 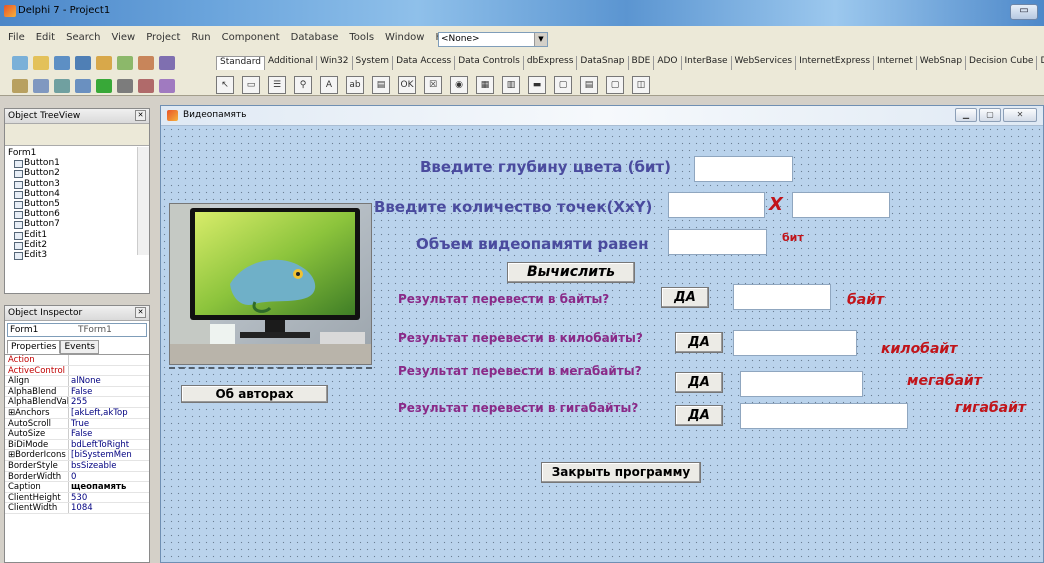 I want to click on menu-item-view: View, so click(x=123, y=40).